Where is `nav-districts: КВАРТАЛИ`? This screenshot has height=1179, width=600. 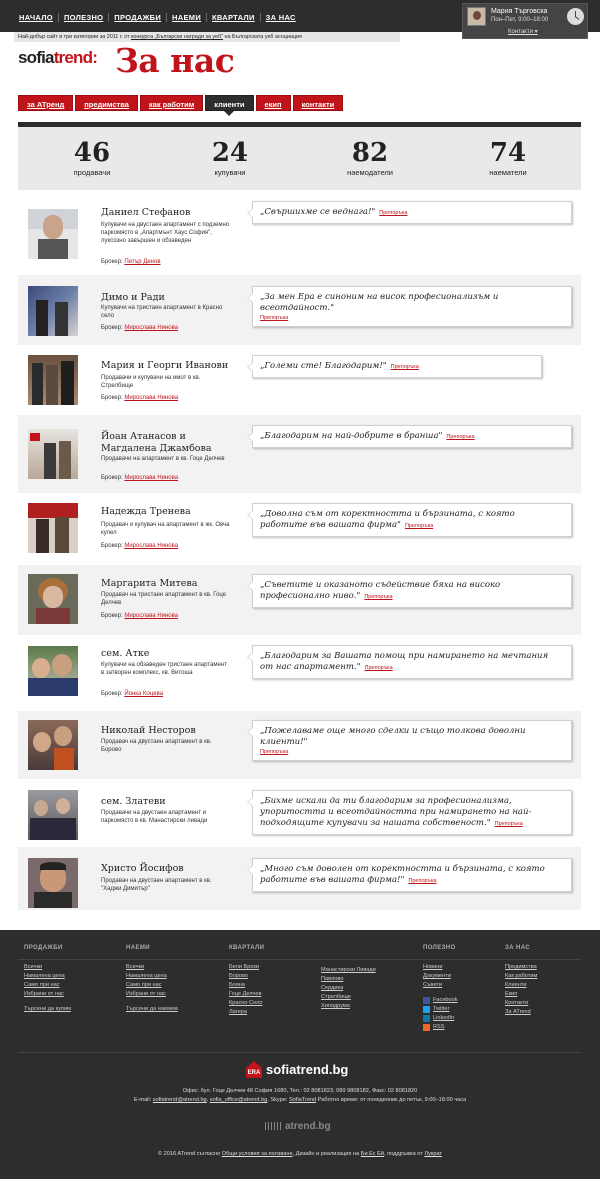
nav-districts: КВАРТАЛИ is located at coordinates (234, 17).